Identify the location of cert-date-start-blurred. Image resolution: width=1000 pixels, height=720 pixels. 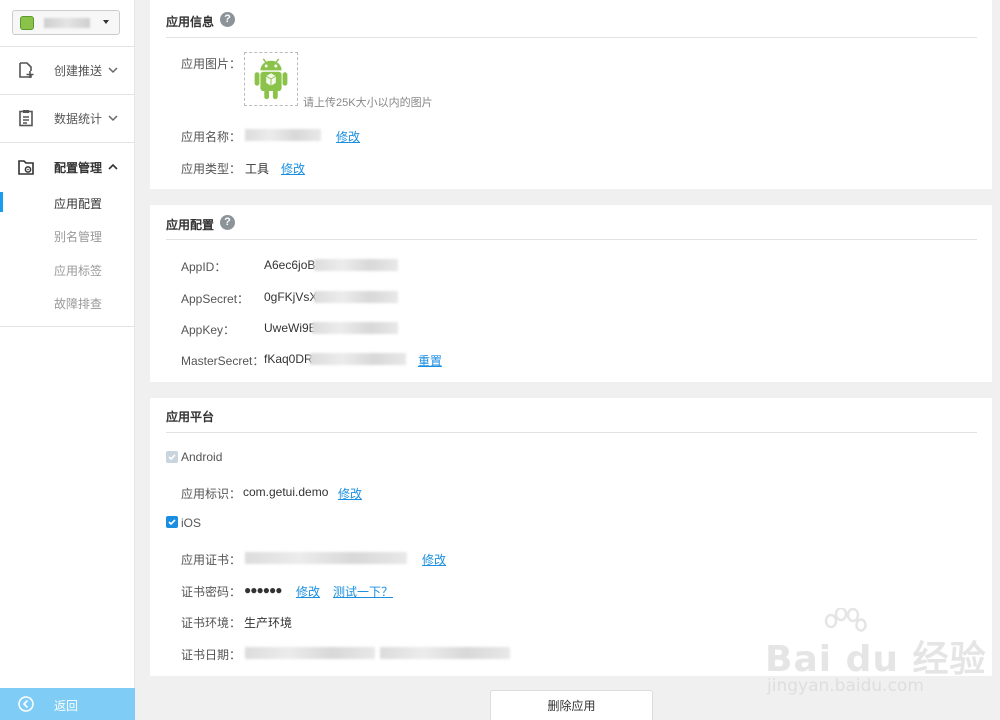
(310, 653).